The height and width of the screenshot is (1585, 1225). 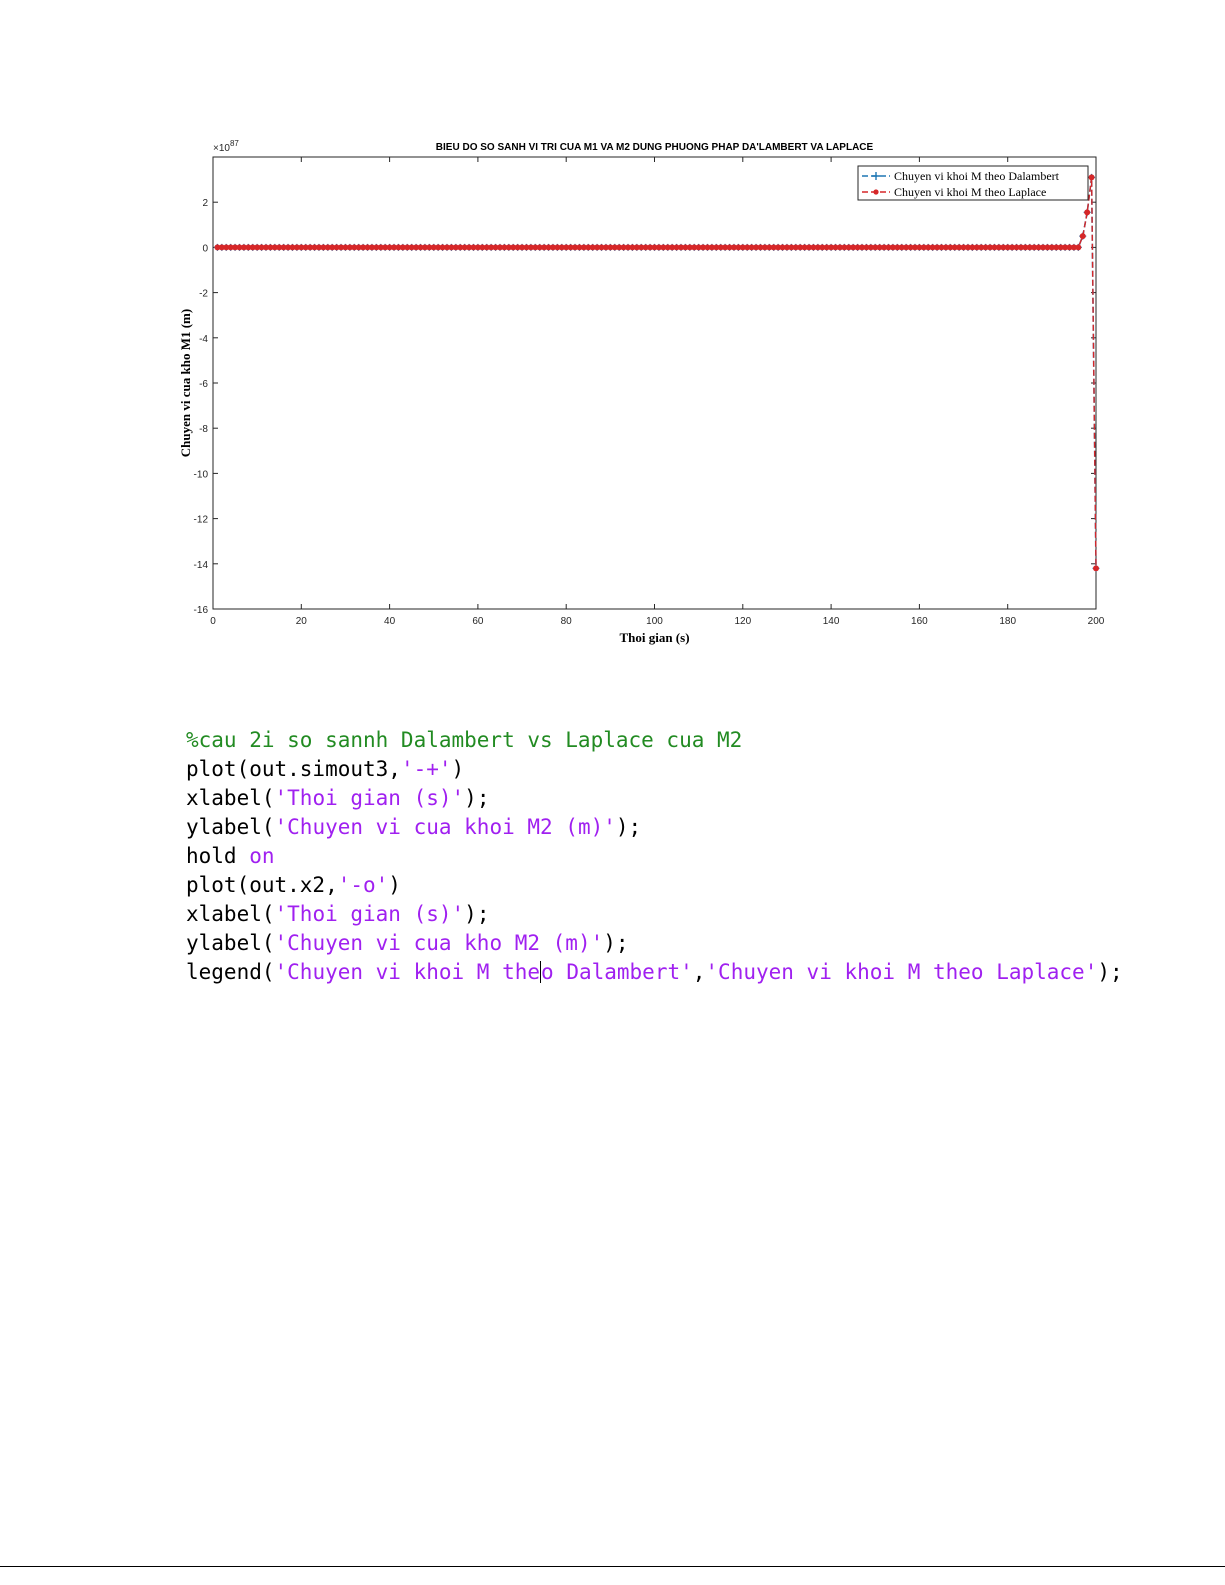 What do you see at coordinates (262, 885) in the screenshot?
I see `code-token-plain: plot(out.x2,` at bounding box center [262, 885].